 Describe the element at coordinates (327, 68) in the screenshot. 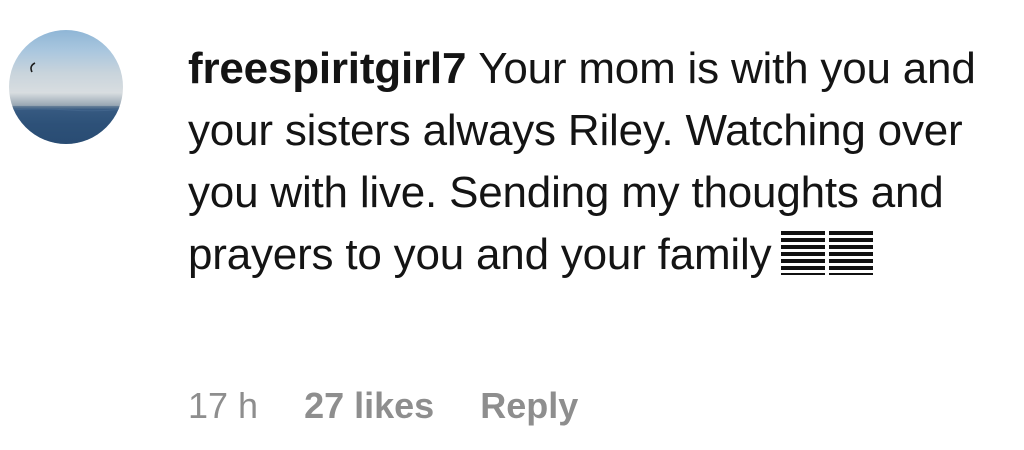

I see `username: freespiritgirl7` at that location.